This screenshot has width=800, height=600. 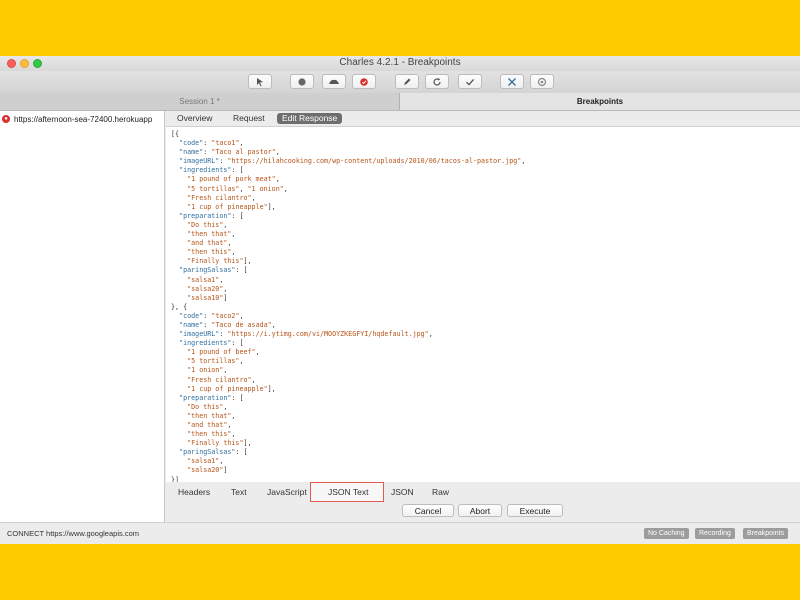 What do you see at coordinates (600, 101) in the screenshot?
I see `tab-breakpoints: Breakpoints` at bounding box center [600, 101].